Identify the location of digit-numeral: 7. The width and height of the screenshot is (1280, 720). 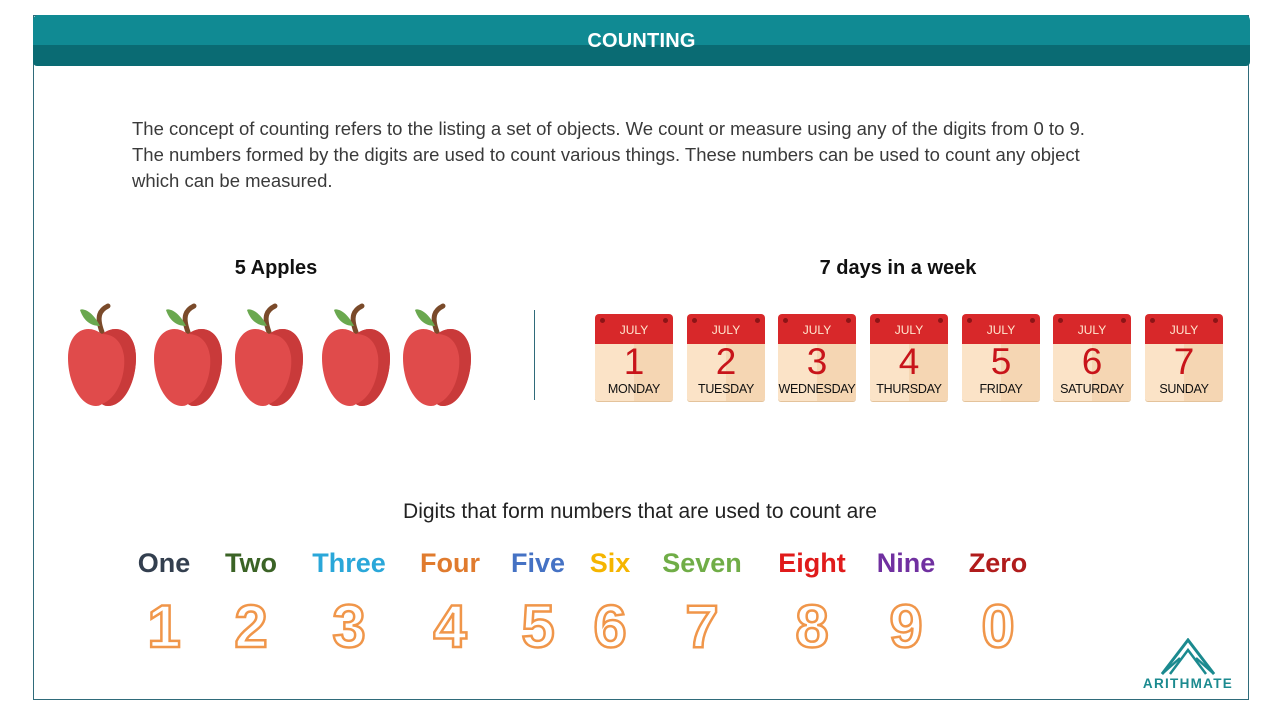
(702, 627).